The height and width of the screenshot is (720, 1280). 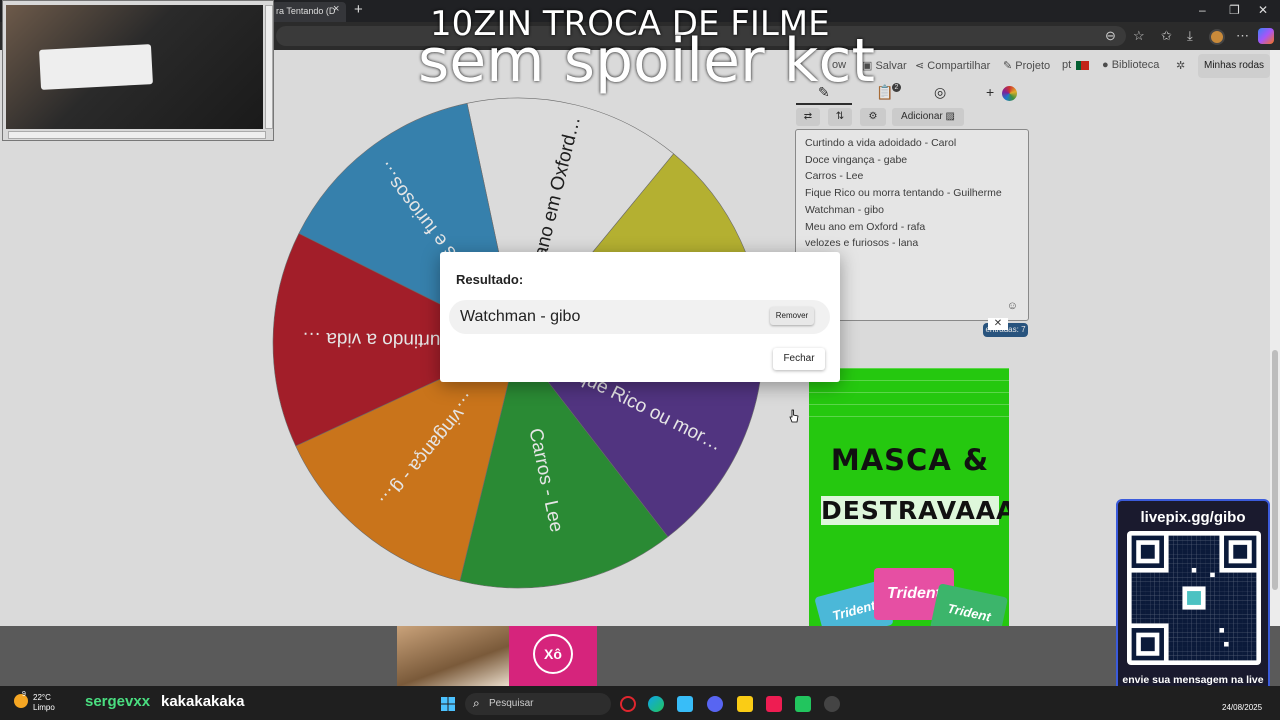 What do you see at coordinates (792, 316) in the screenshot?
I see `remove-button: Remover` at bounding box center [792, 316].